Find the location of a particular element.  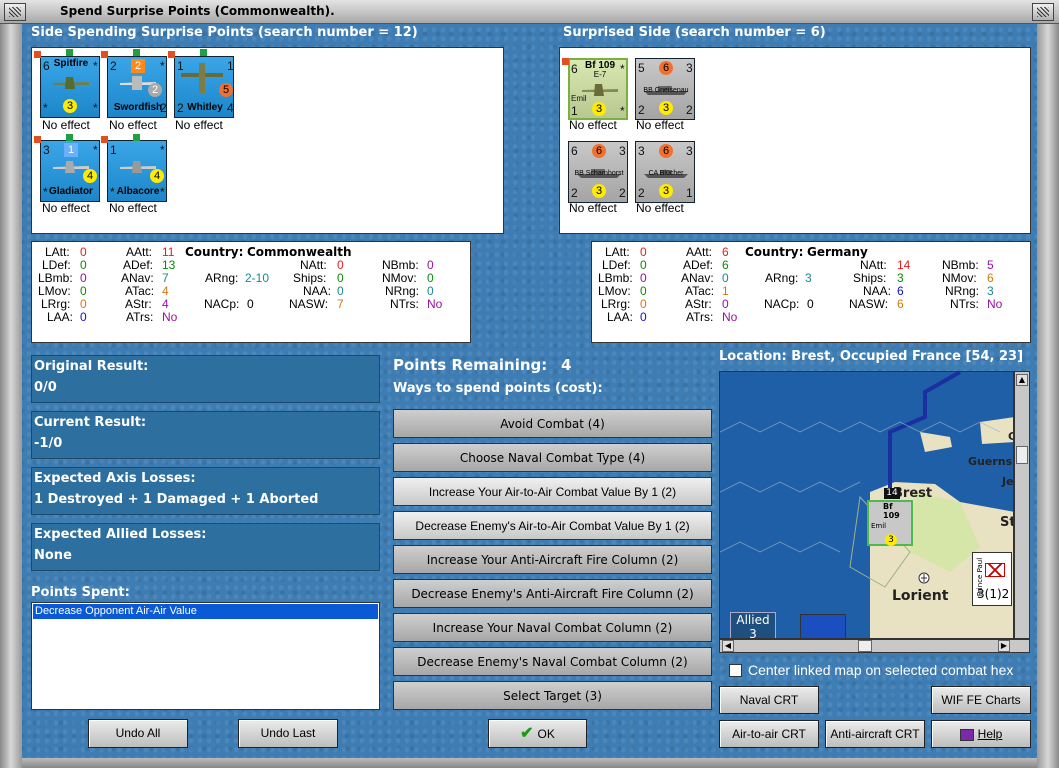

anti-aircraft-crt-button: Anti-aircraft CRT is located at coordinates (875, 734).